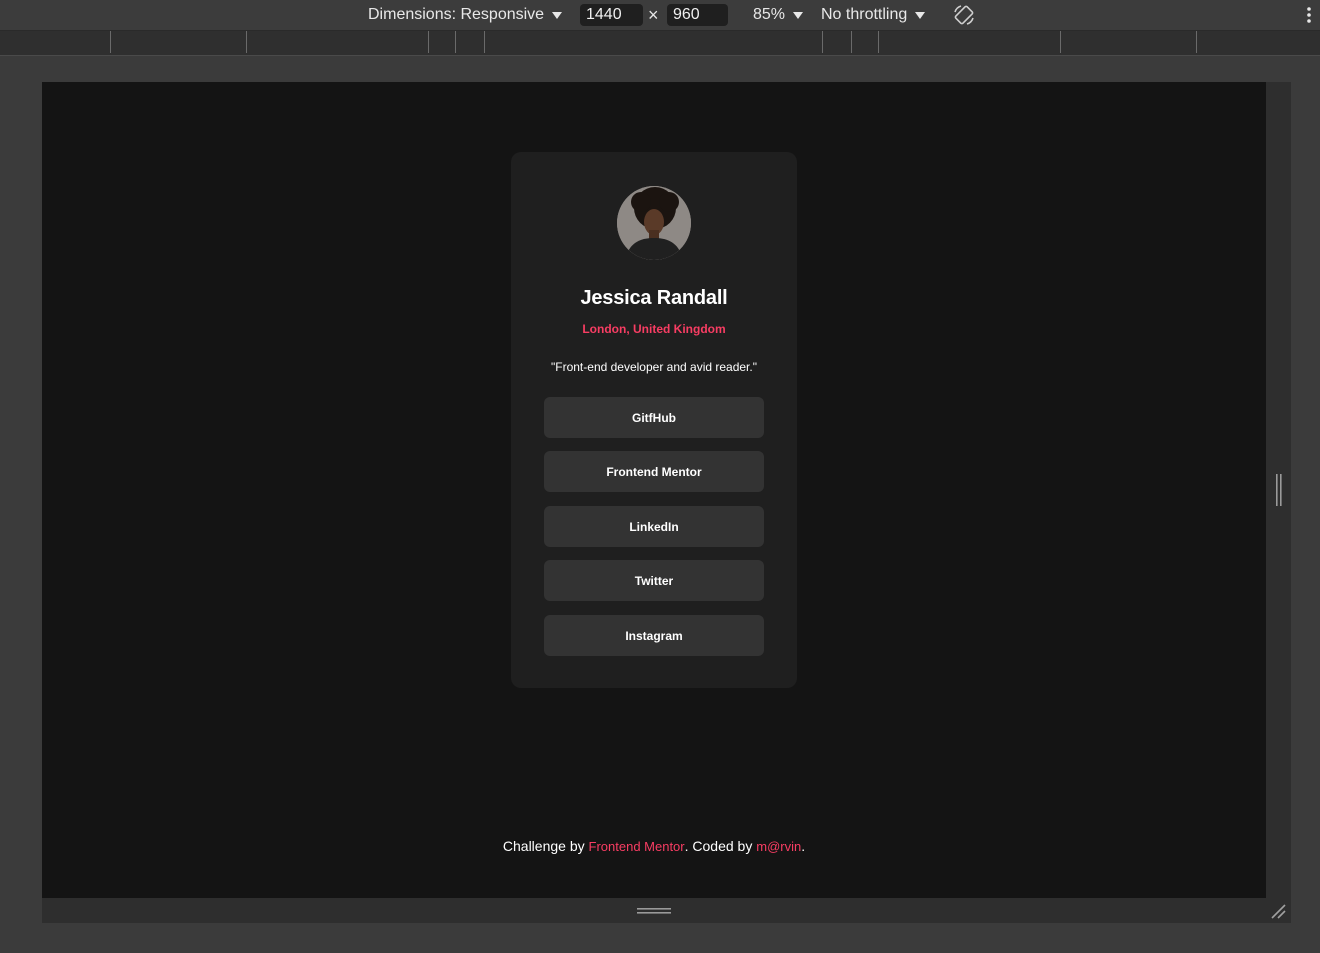 Image resolution: width=1320 pixels, height=953 pixels. What do you see at coordinates (611, 15) in the screenshot?
I see `width-input: 1440` at bounding box center [611, 15].